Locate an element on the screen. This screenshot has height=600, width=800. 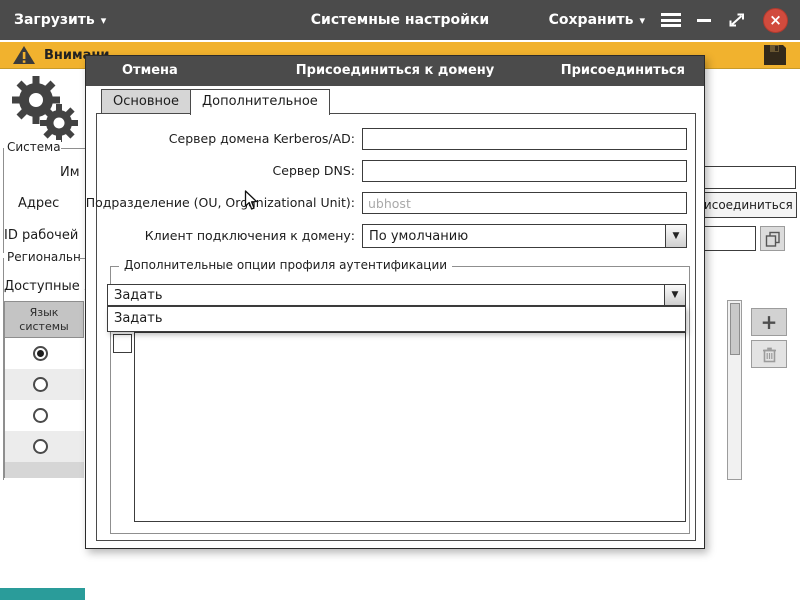
dialog-tabs: Основное Дополнительное is located at coordinates (215, 102).